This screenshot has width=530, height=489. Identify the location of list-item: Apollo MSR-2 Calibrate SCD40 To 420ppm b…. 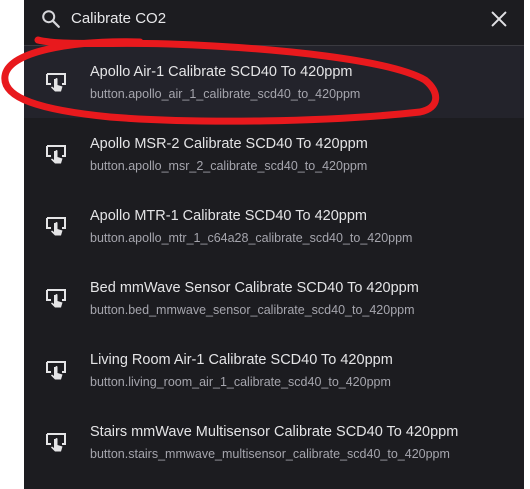
(274, 154).